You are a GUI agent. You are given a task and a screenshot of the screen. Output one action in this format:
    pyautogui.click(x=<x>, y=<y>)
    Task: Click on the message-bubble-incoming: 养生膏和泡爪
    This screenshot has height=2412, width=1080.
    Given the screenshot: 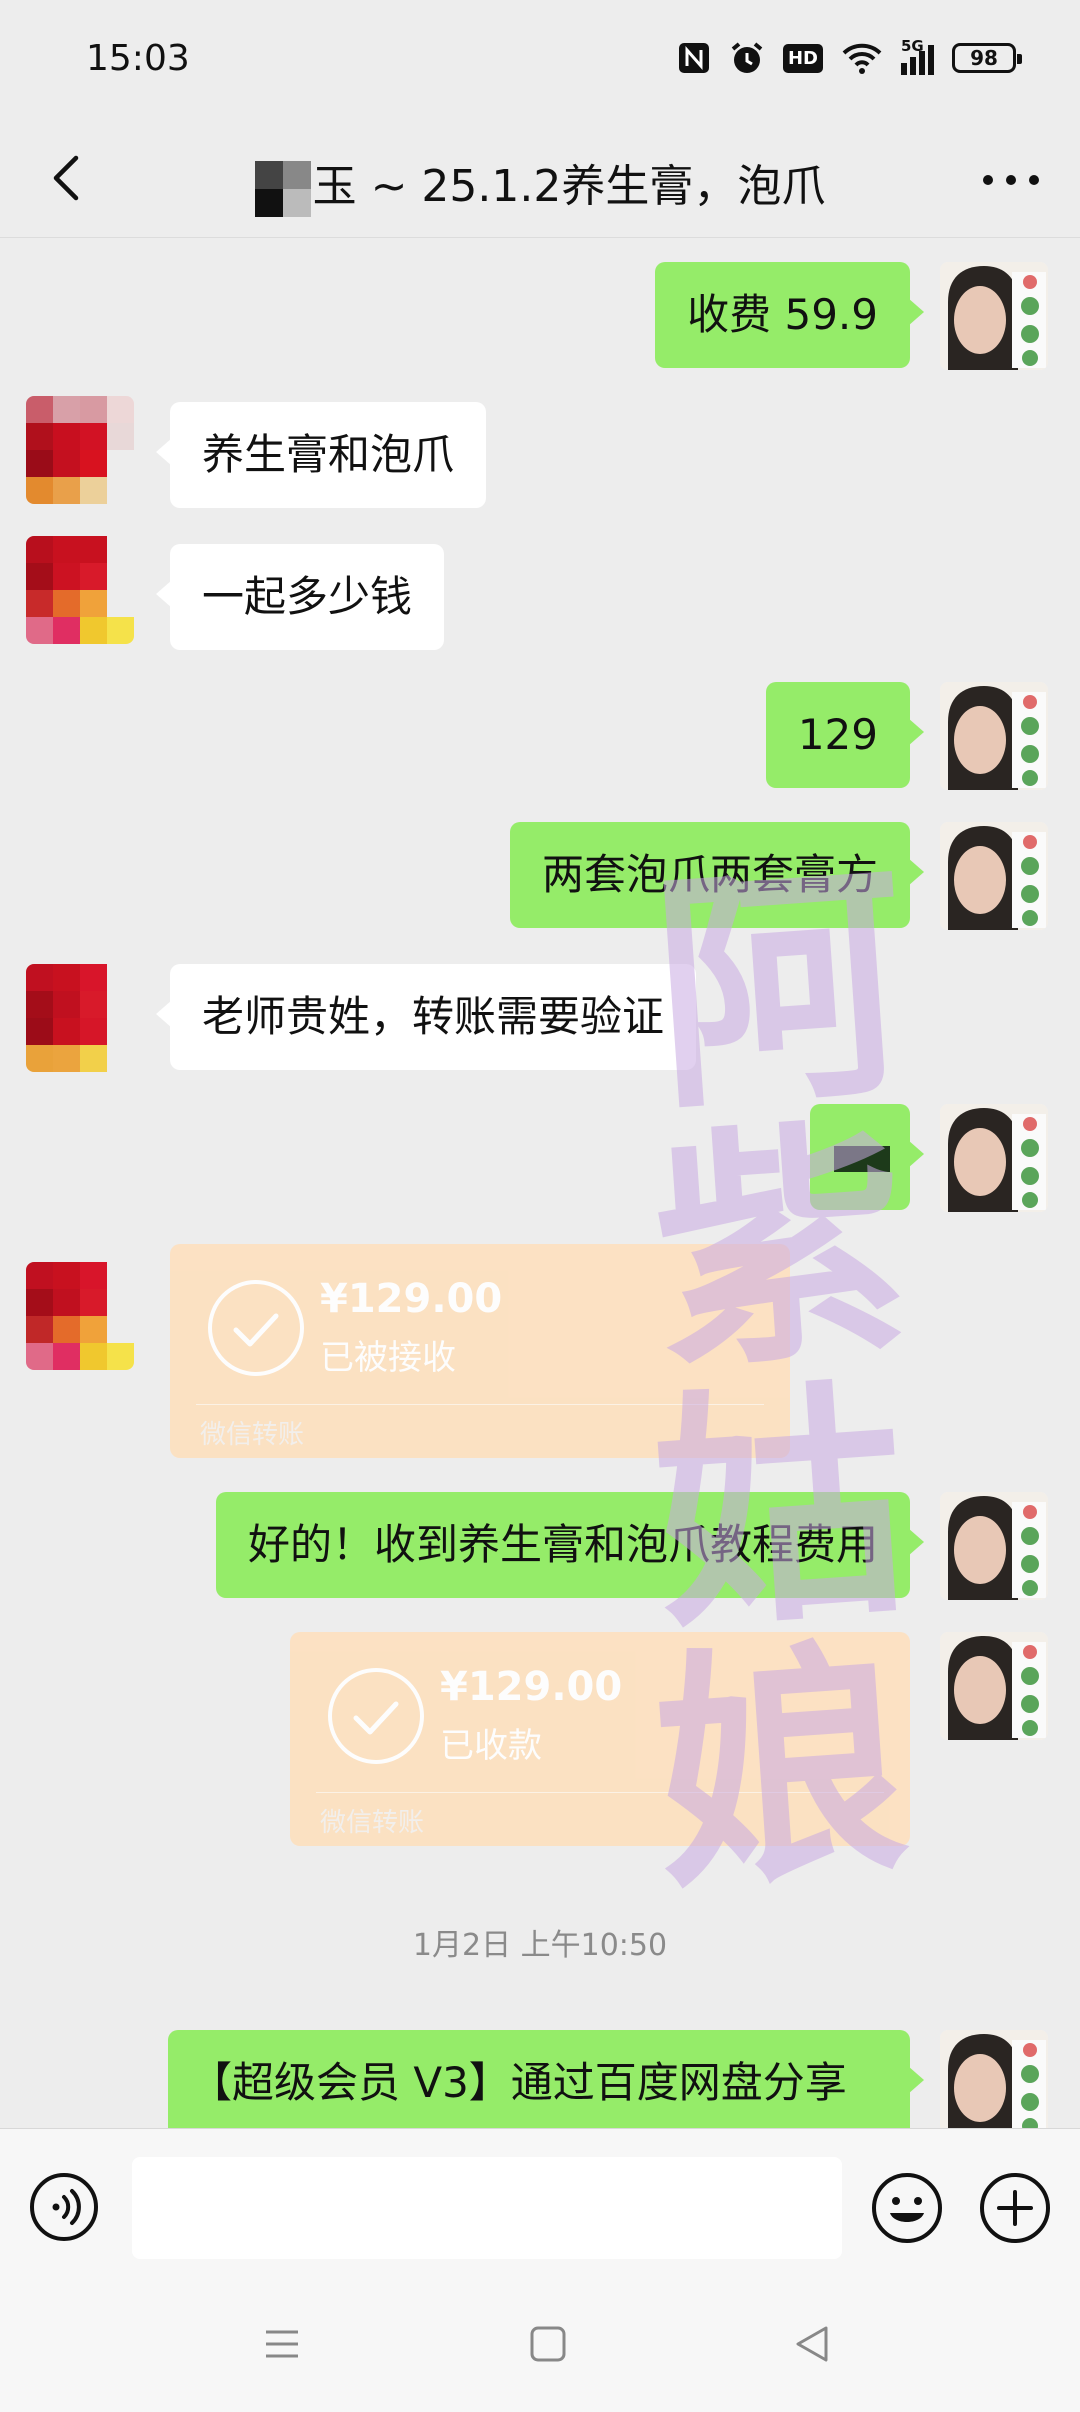 What is the action you would take?
    pyautogui.click(x=321, y=455)
    